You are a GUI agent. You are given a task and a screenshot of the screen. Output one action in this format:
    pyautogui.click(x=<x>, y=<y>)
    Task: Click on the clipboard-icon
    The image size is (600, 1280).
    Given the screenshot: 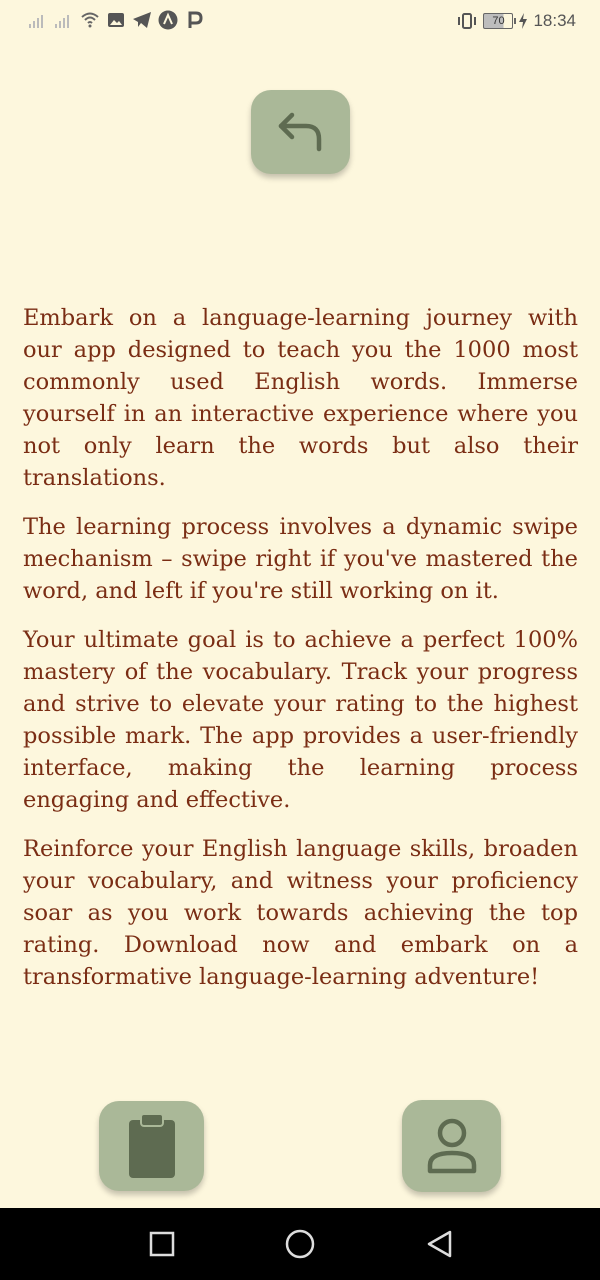 What is the action you would take?
    pyautogui.click(x=151, y=1145)
    